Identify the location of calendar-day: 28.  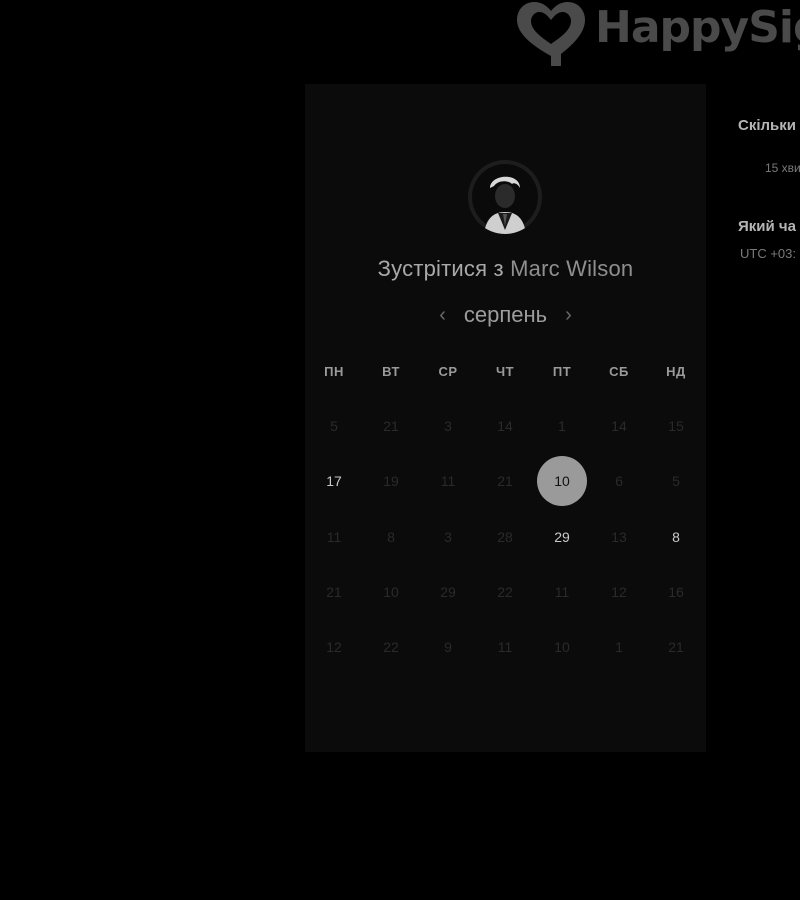
(505, 537).